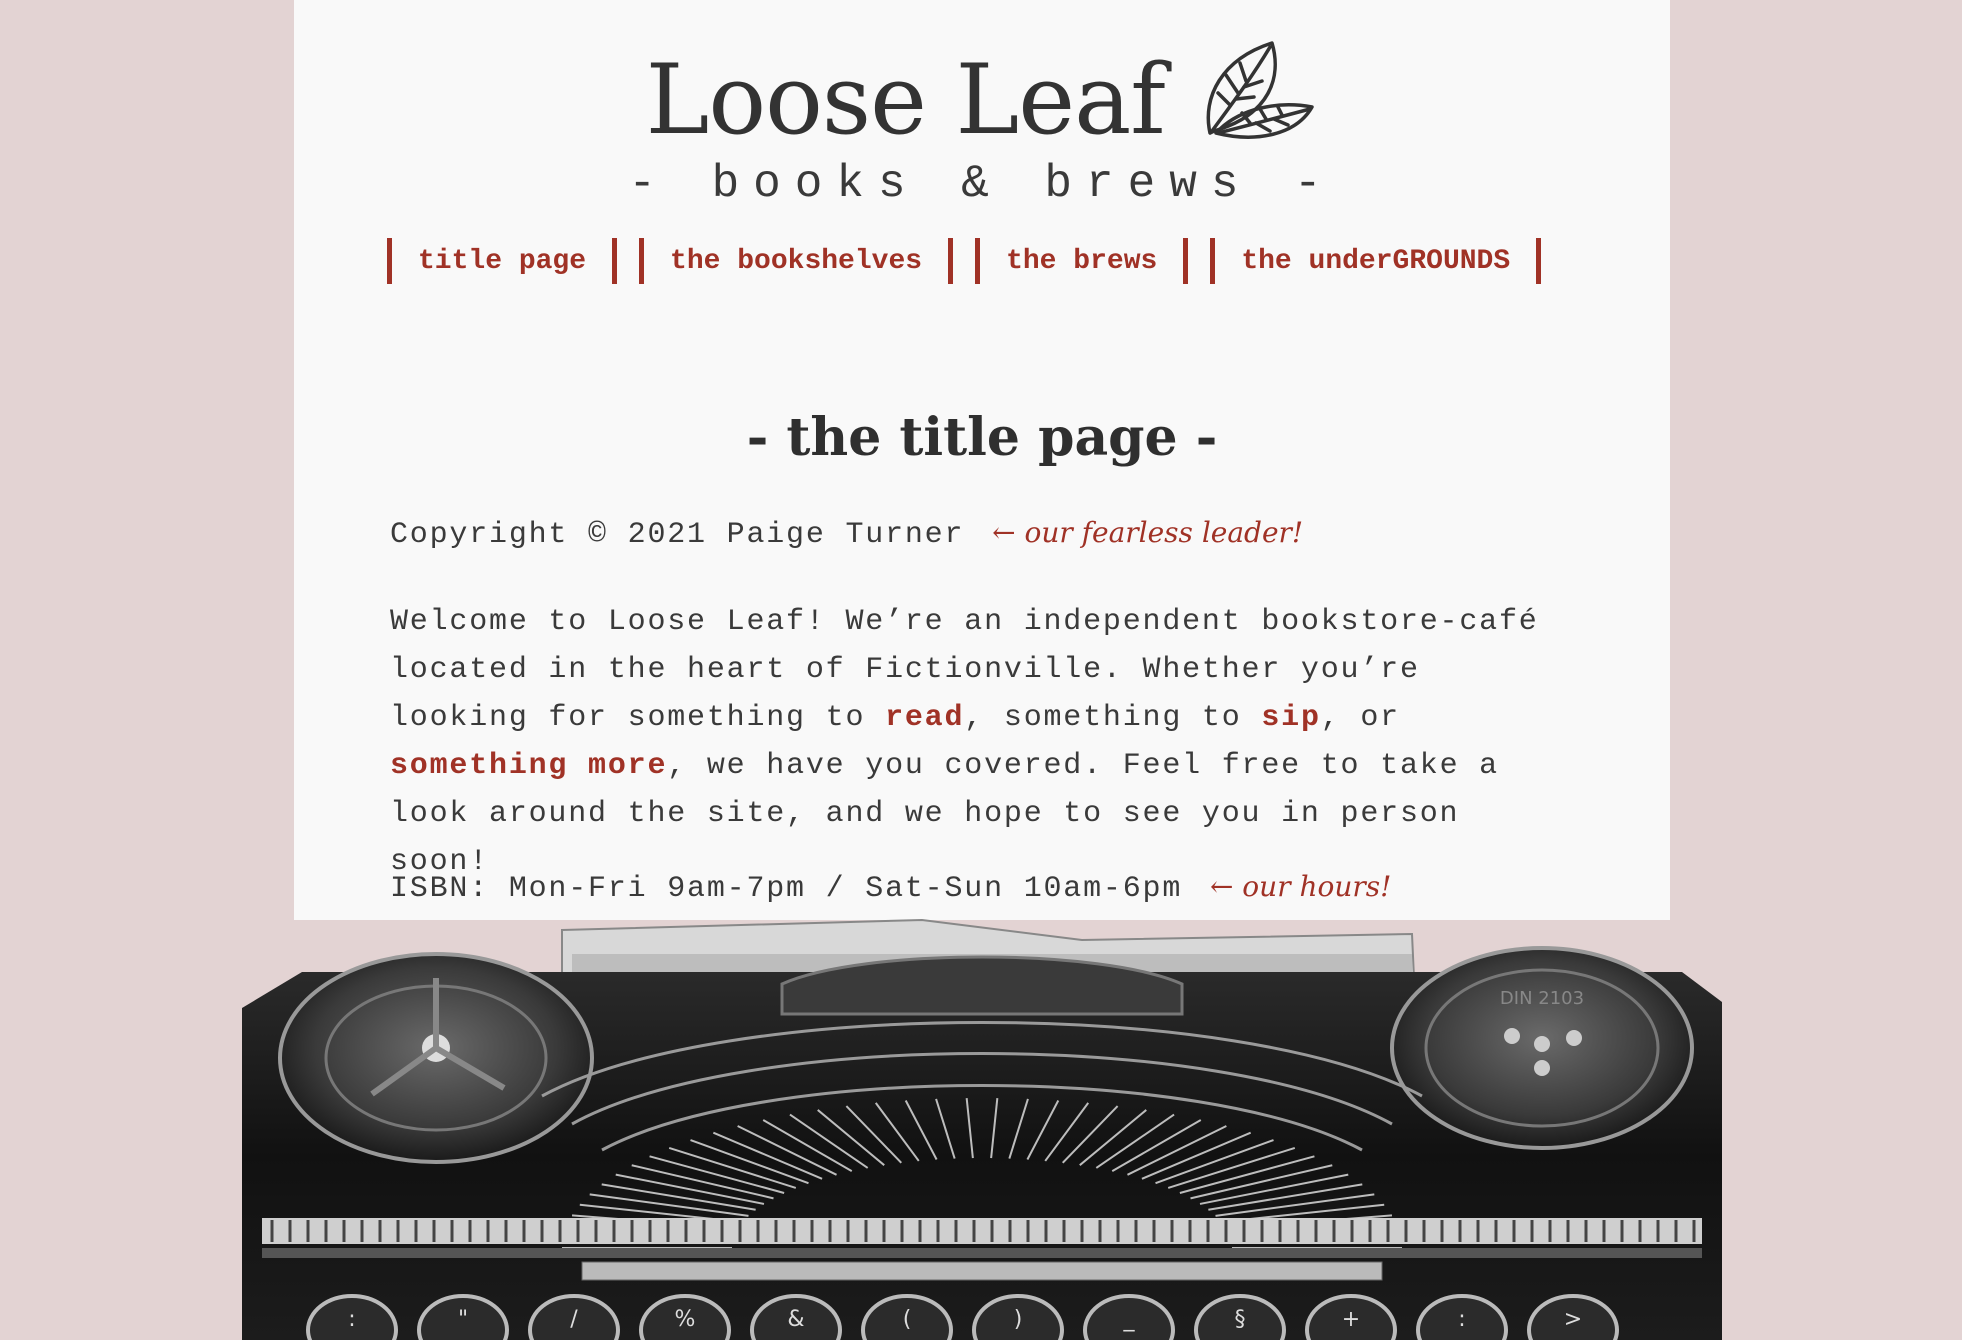 The image size is (1962, 1340). I want to click on key-label: %, so click(685, 1319).